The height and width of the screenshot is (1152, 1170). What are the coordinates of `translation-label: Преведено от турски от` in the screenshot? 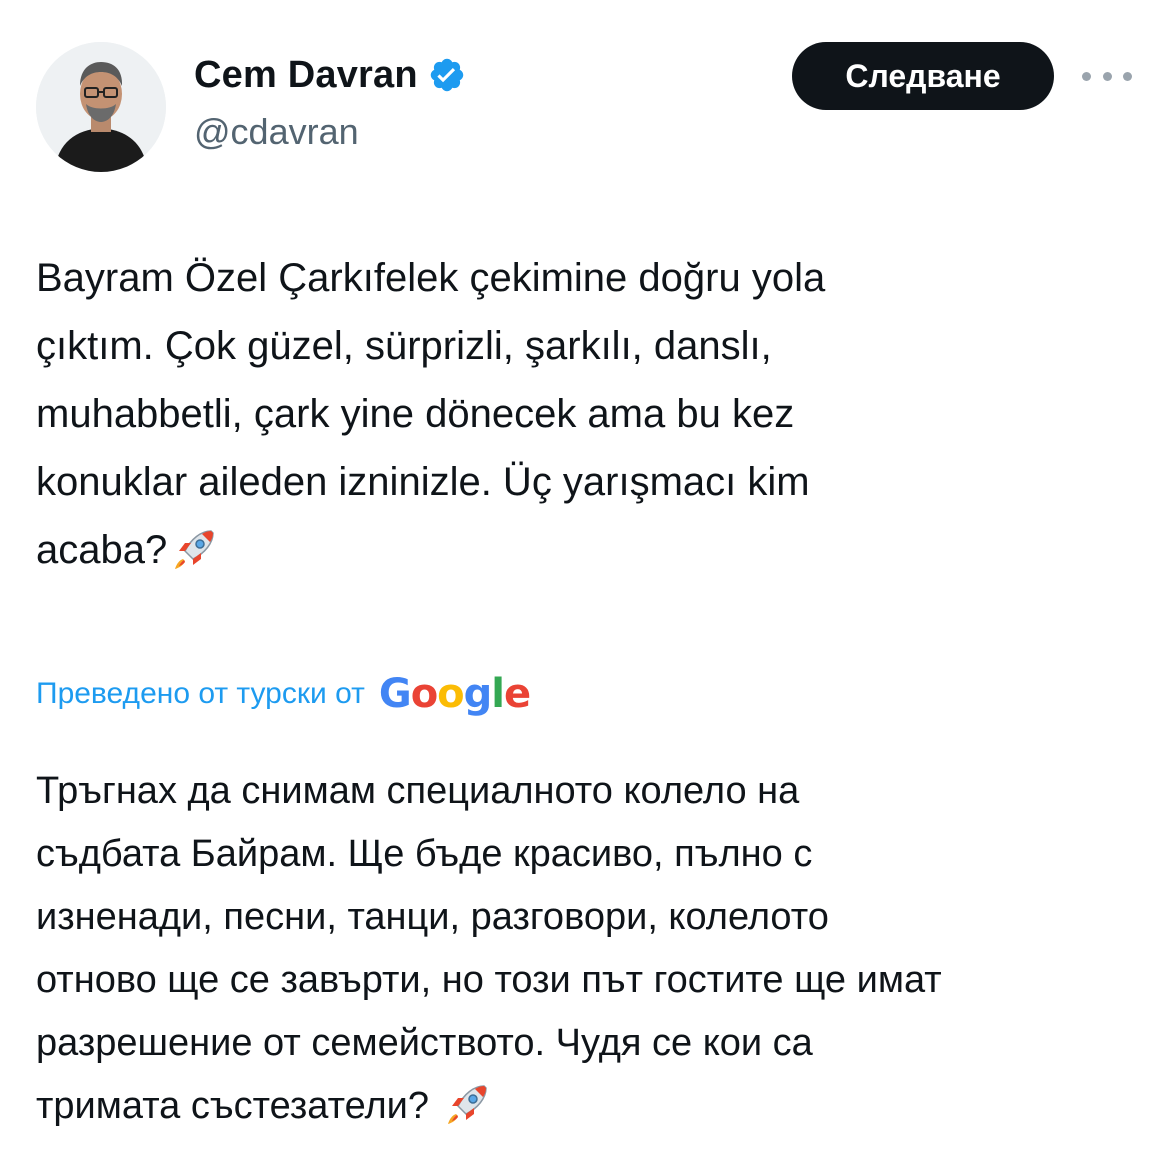 It's located at (200, 693).